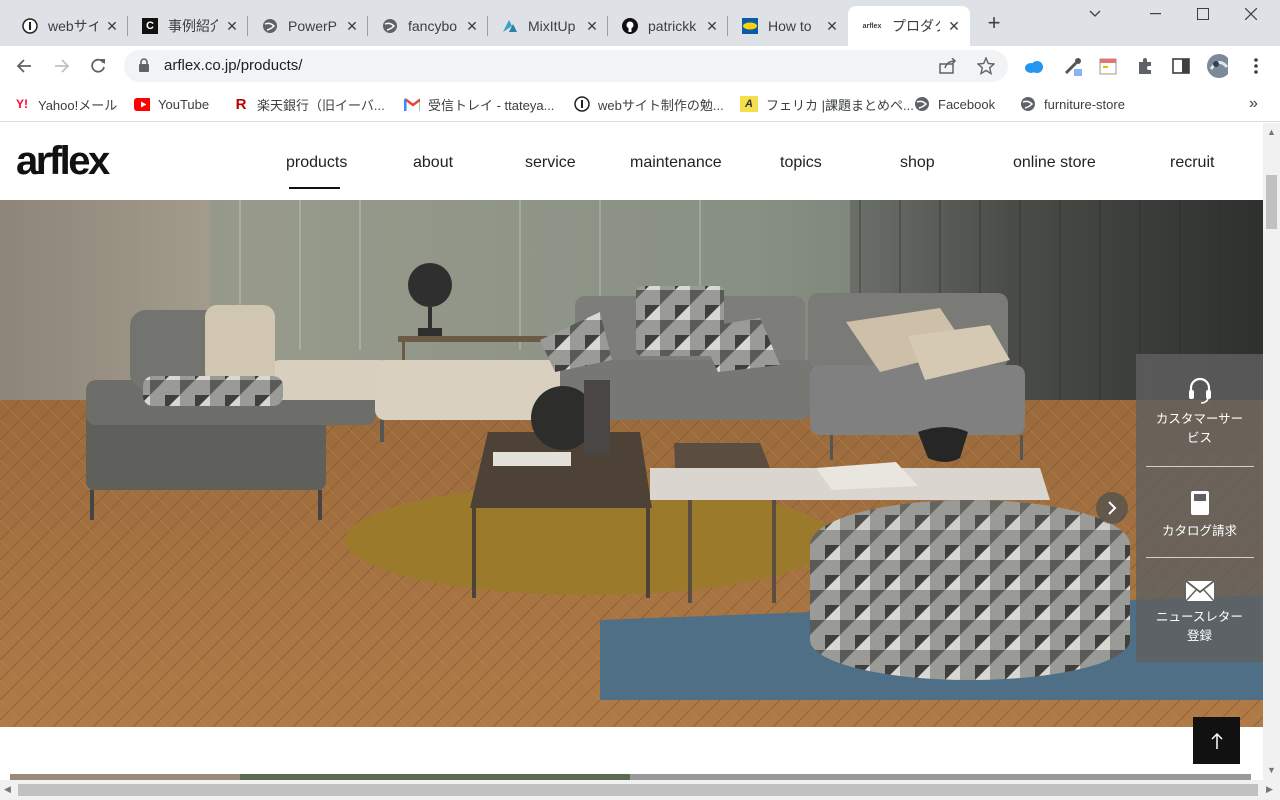  I want to click on reload-button, so click(98, 66).